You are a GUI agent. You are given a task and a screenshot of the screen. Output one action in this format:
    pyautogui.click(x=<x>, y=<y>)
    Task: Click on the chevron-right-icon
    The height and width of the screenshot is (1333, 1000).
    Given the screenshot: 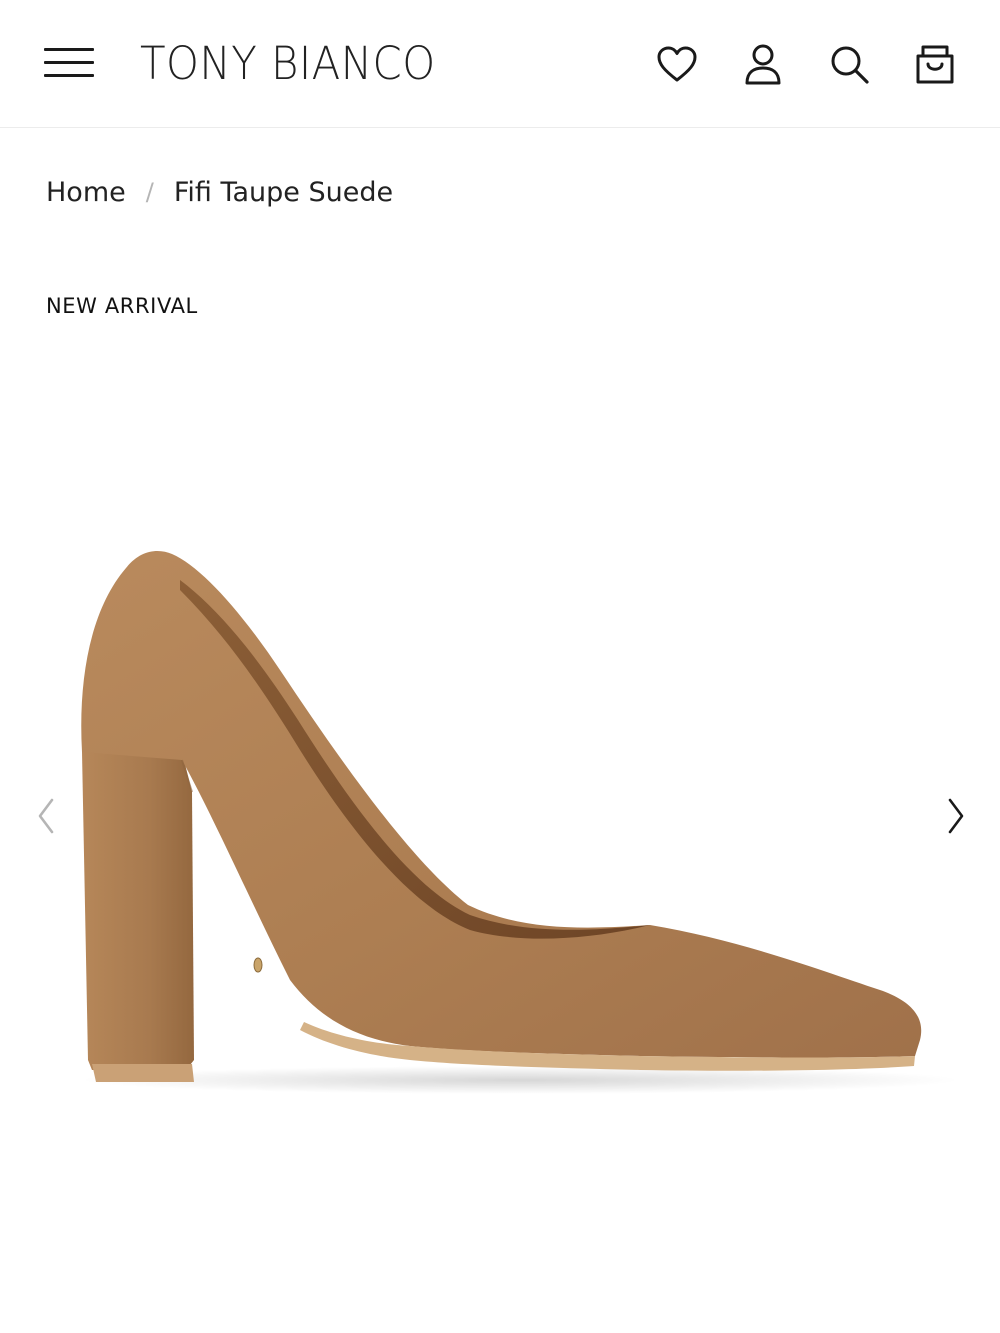 What is the action you would take?
    pyautogui.click(x=956, y=816)
    